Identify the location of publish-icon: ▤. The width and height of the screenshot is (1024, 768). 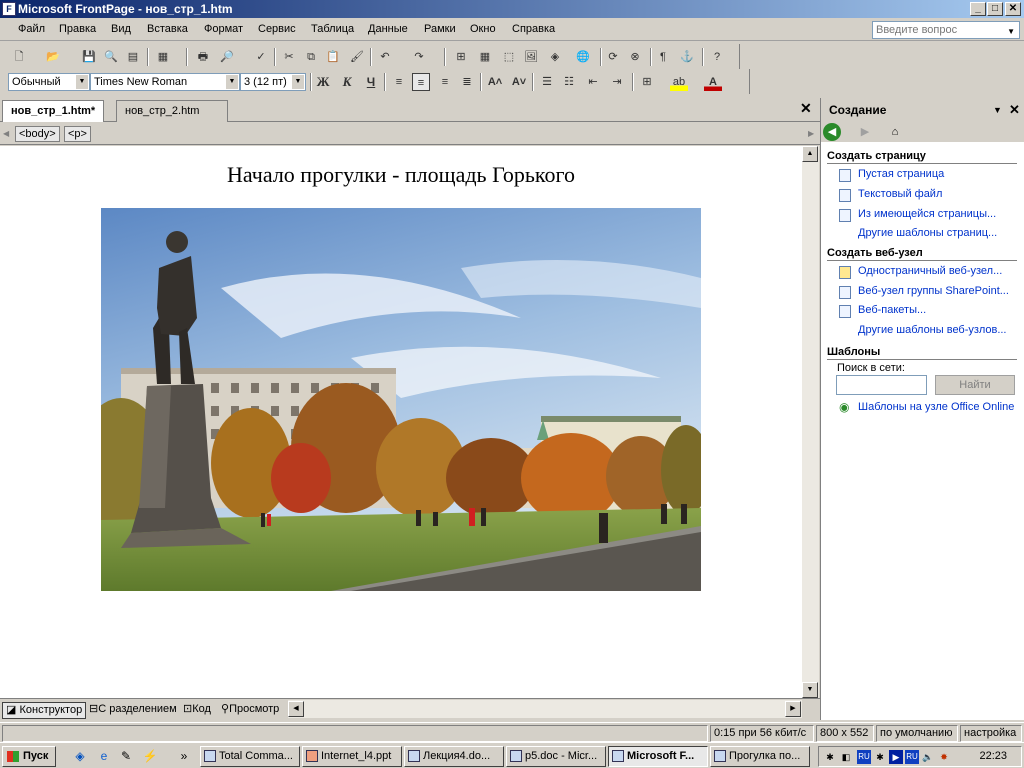
(133, 57).